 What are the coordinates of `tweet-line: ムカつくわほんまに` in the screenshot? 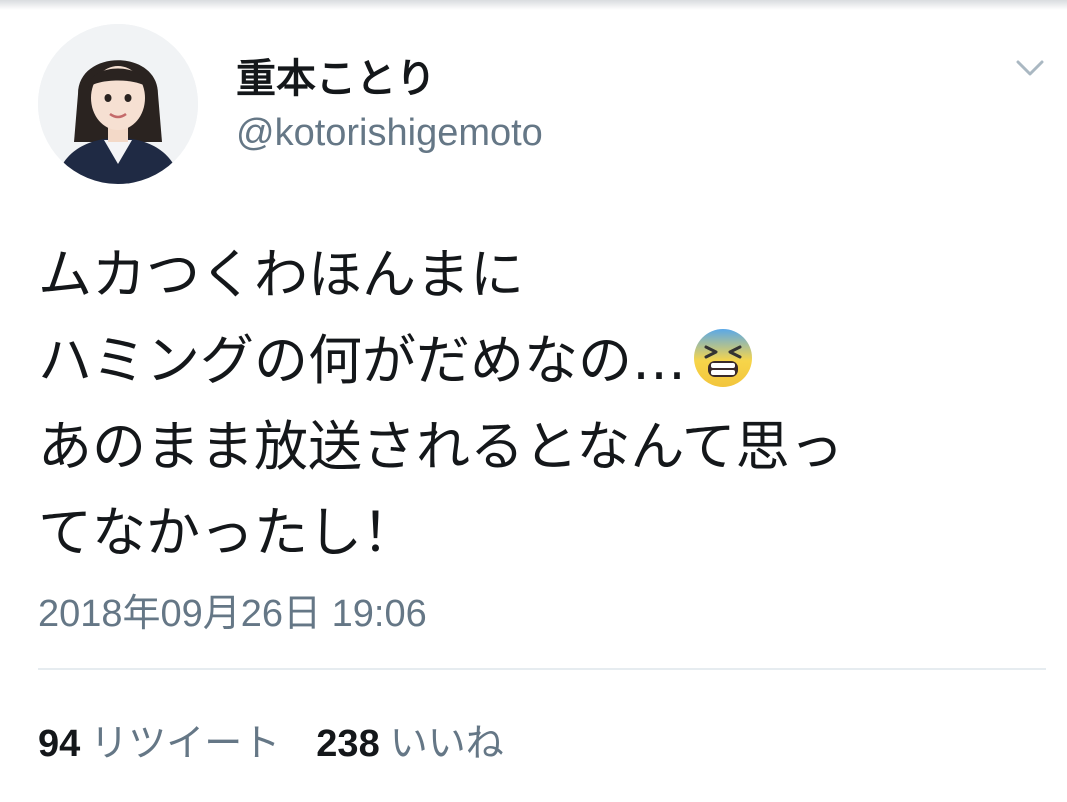 It's located at (281, 274).